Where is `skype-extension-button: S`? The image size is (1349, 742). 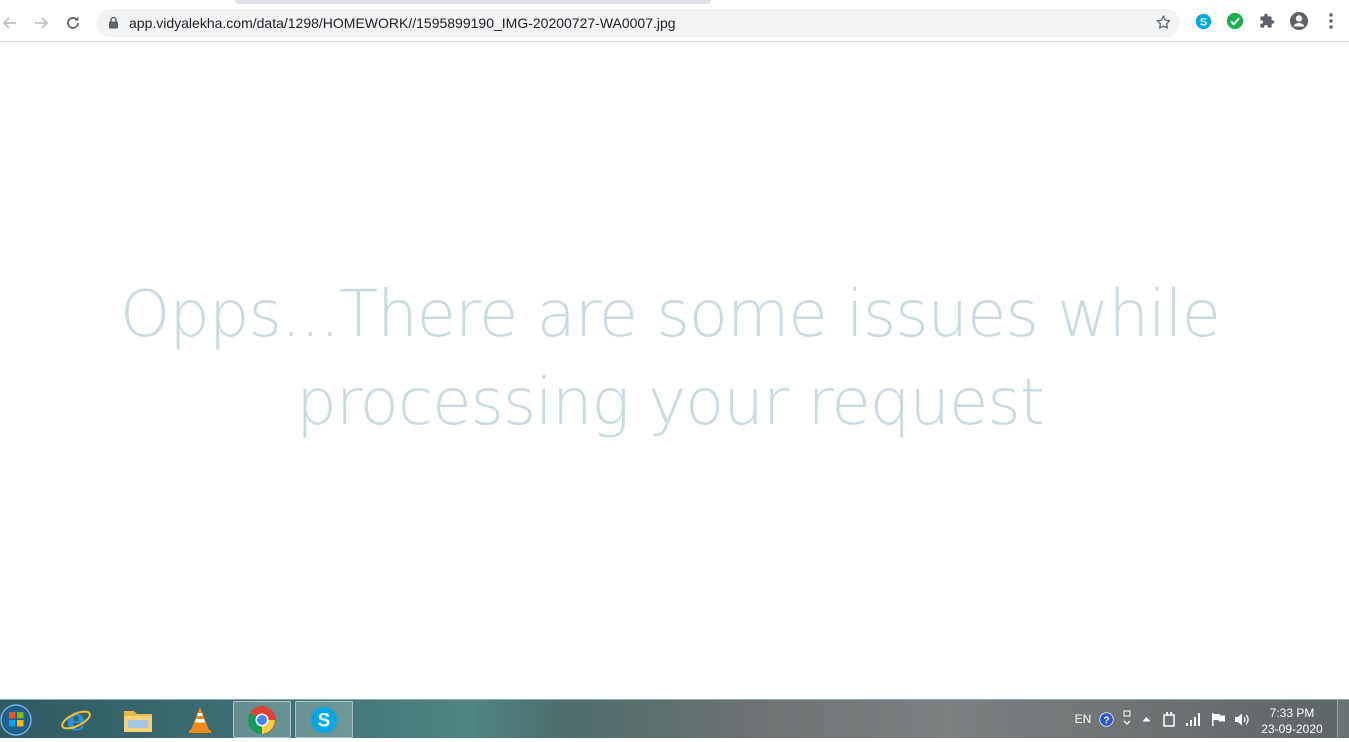 skype-extension-button: S is located at coordinates (1203, 21).